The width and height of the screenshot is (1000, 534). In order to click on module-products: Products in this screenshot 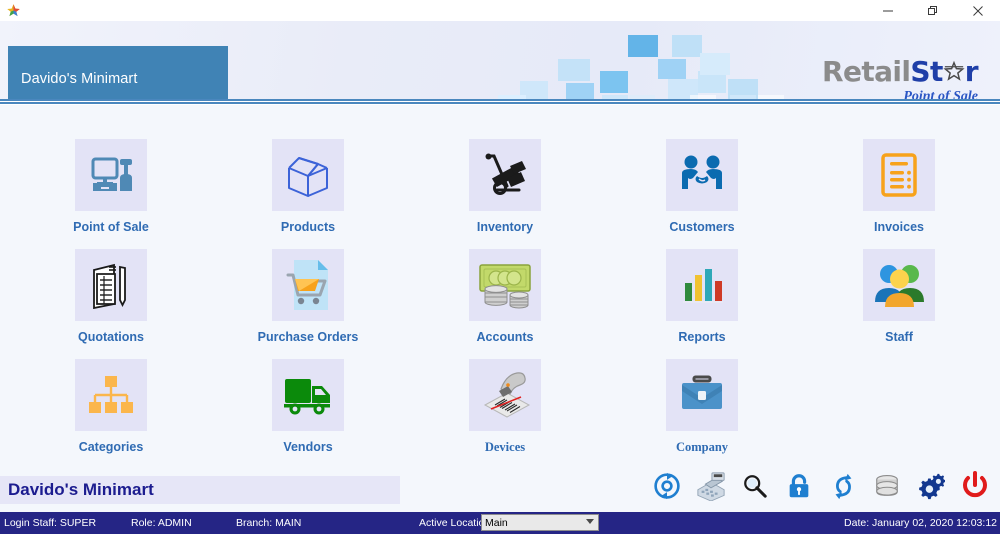, I will do `click(308, 186)`.